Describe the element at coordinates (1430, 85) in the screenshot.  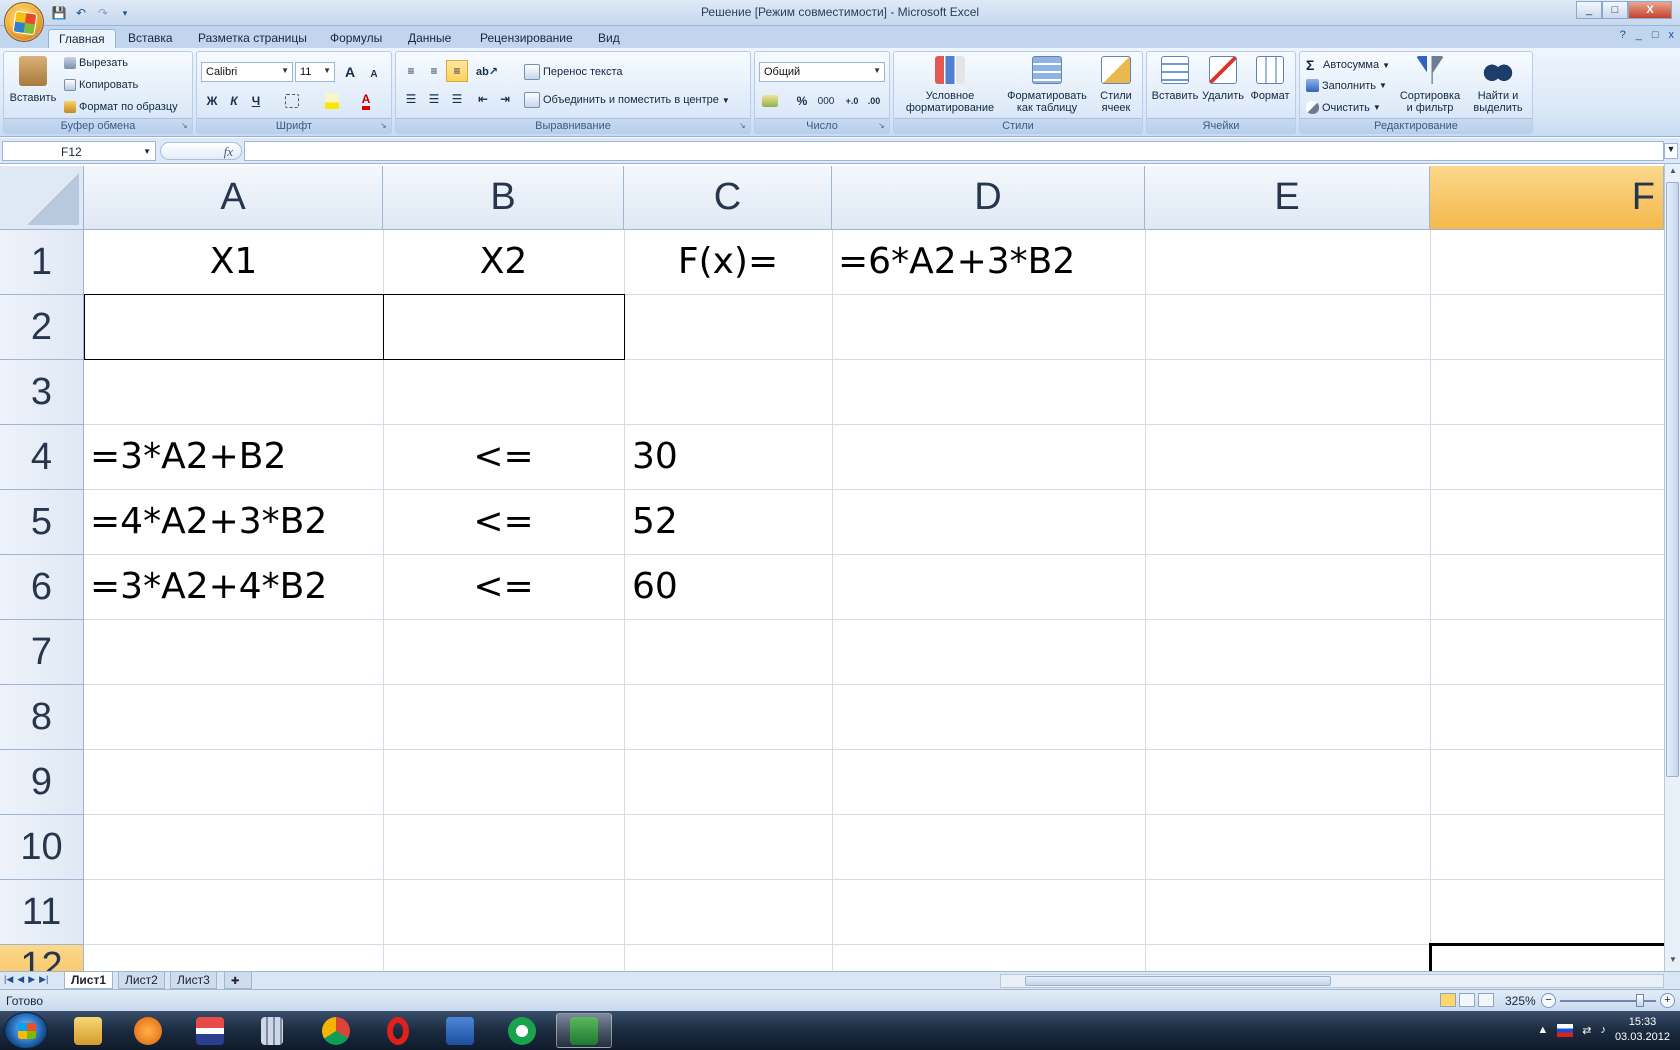
I see `sort-filter-button: Сортировка и фильтр` at that location.